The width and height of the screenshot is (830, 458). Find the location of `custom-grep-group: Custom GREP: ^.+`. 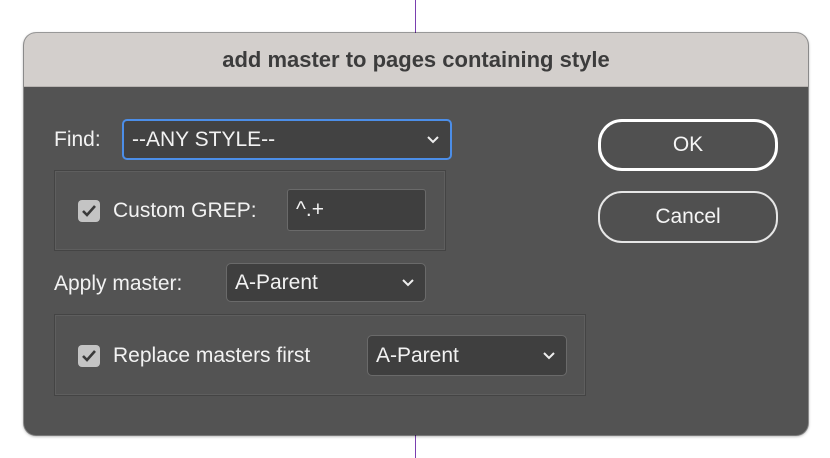

custom-grep-group: Custom GREP: ^.+ is located at coordinates (250, 210).